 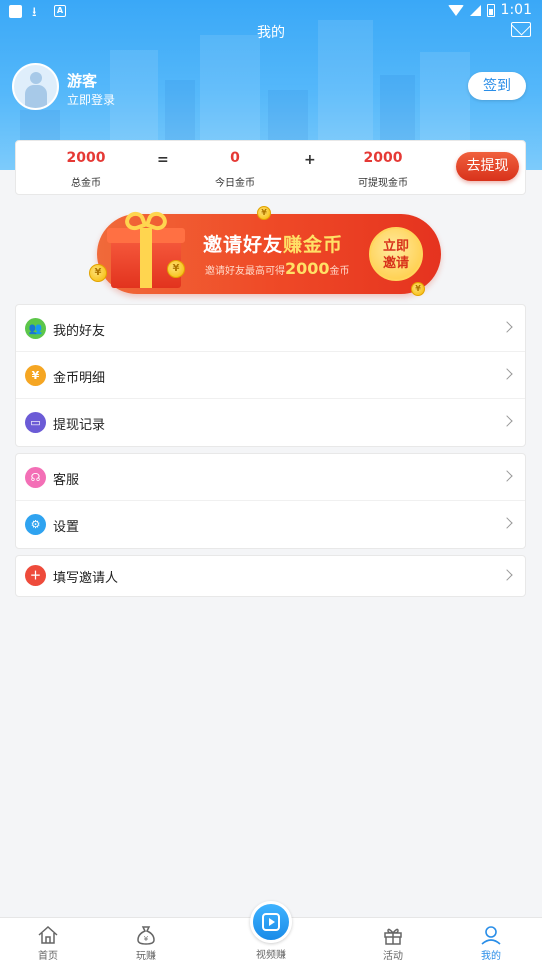 I want to click on banner-title: 邀请好友赚金币, so click(x=273, y=243).